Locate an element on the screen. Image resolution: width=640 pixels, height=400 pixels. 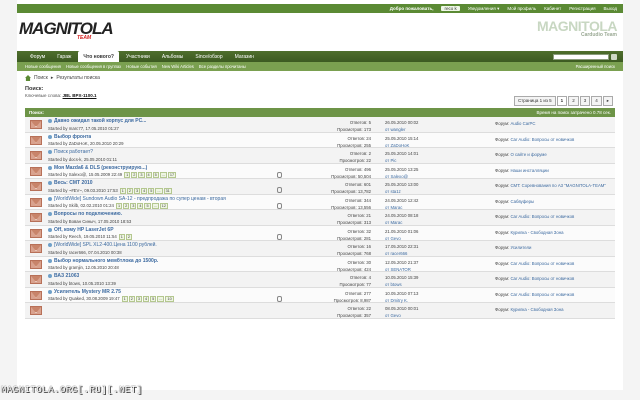
thread-page-link: 10 is located at coordinates (169, 299).